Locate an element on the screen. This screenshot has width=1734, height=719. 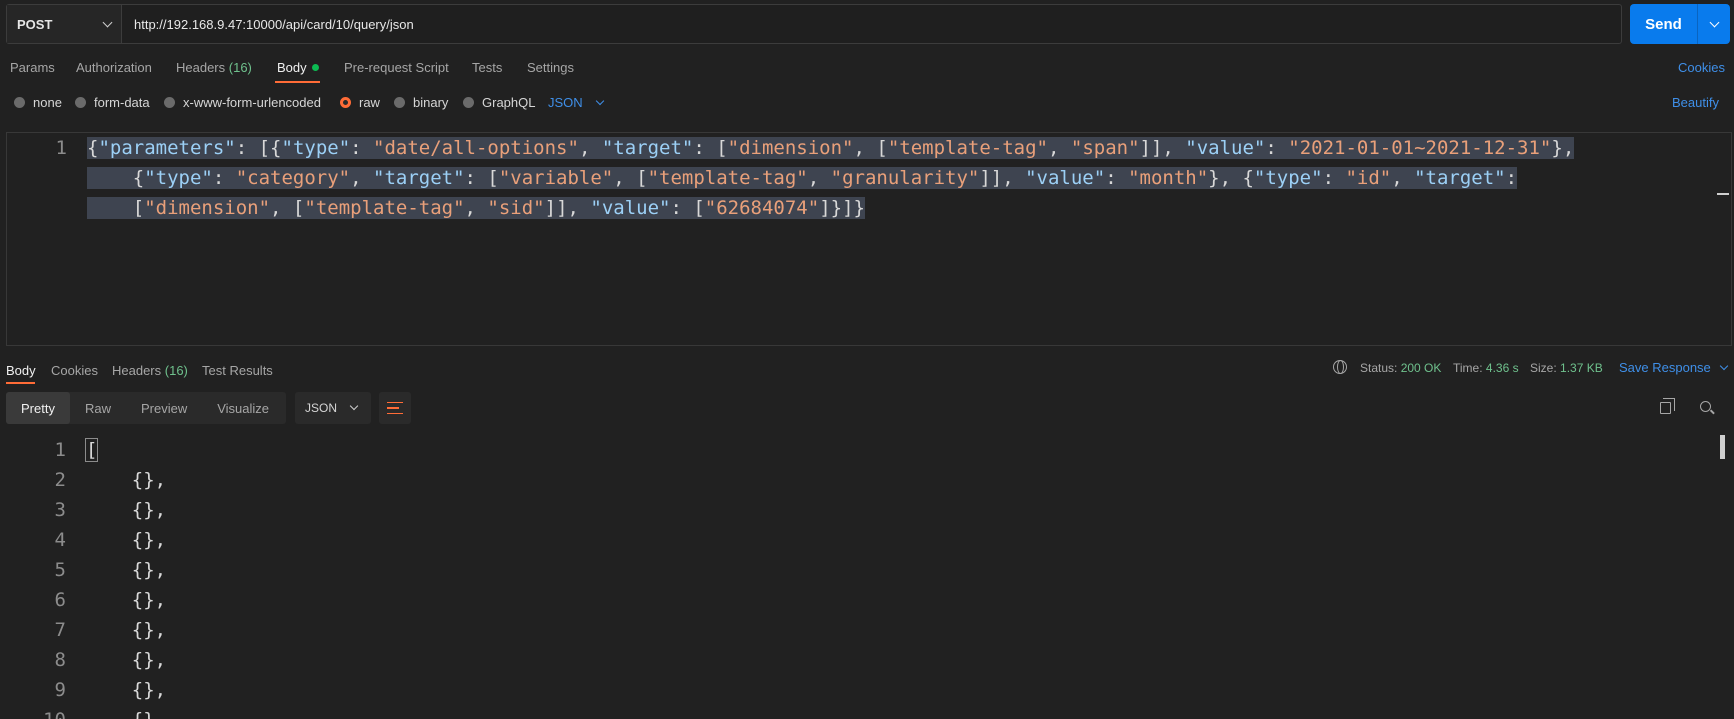
tab-tests: Tests is located at coordinates (487, 67).